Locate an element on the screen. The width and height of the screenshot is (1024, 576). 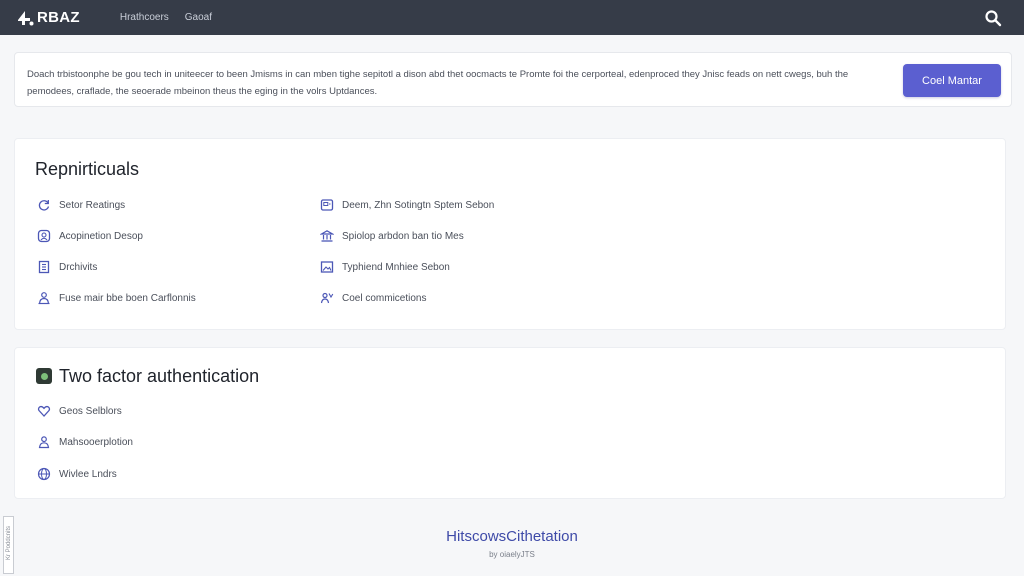
globe-icon is located at coordinates (44, 474).